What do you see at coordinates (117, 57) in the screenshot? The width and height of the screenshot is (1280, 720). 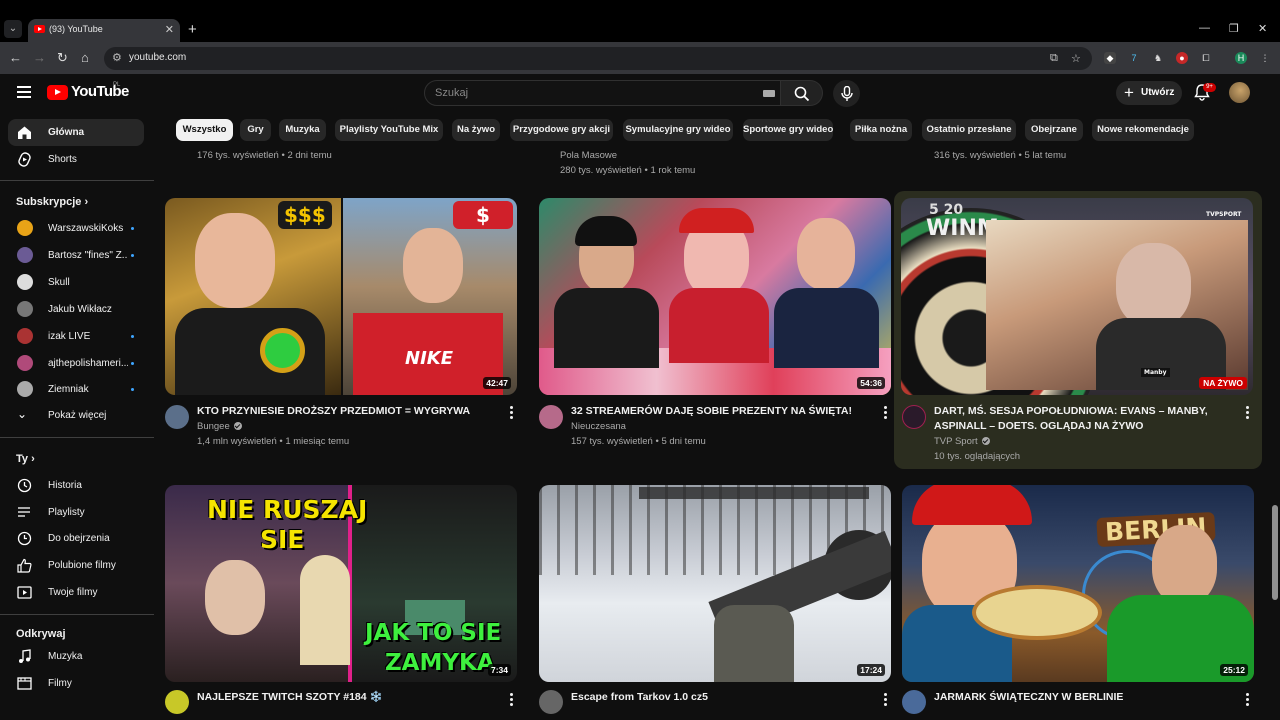 I see `site-info-icon: ⚙` at bounding box center [117, 57].